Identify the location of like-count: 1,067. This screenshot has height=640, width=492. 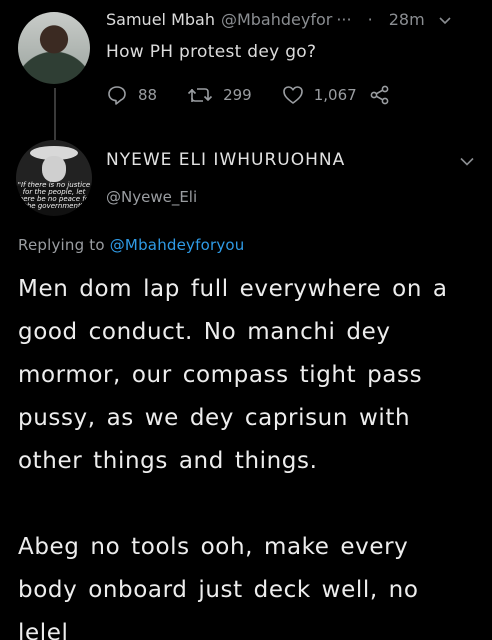
(335, 95).